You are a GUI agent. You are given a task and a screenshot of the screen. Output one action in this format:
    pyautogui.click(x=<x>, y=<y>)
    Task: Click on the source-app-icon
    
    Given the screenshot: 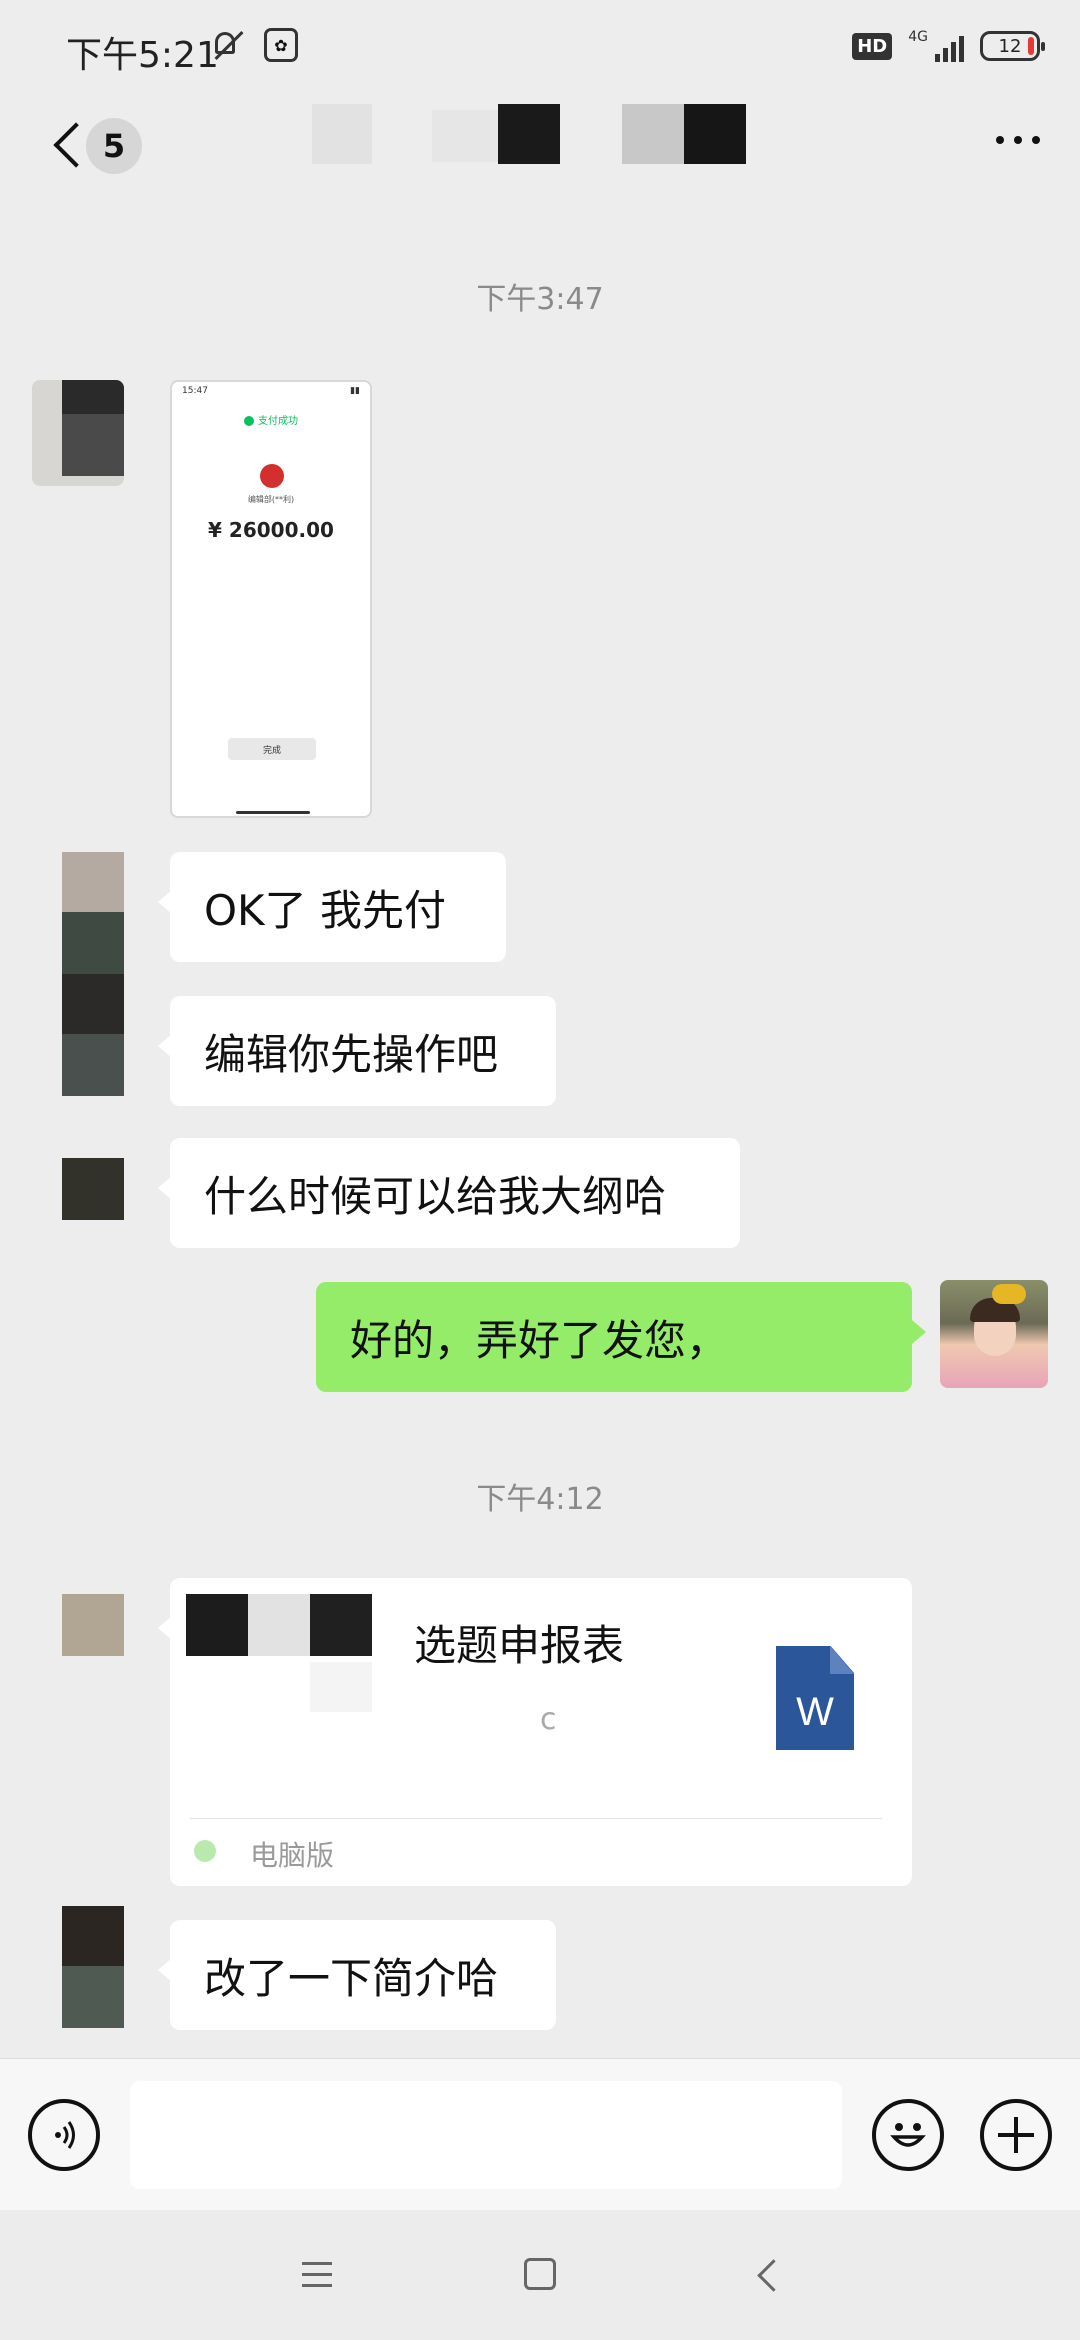 What is the action you would take?
    pyautogui.click(x=205, y=1851)
    